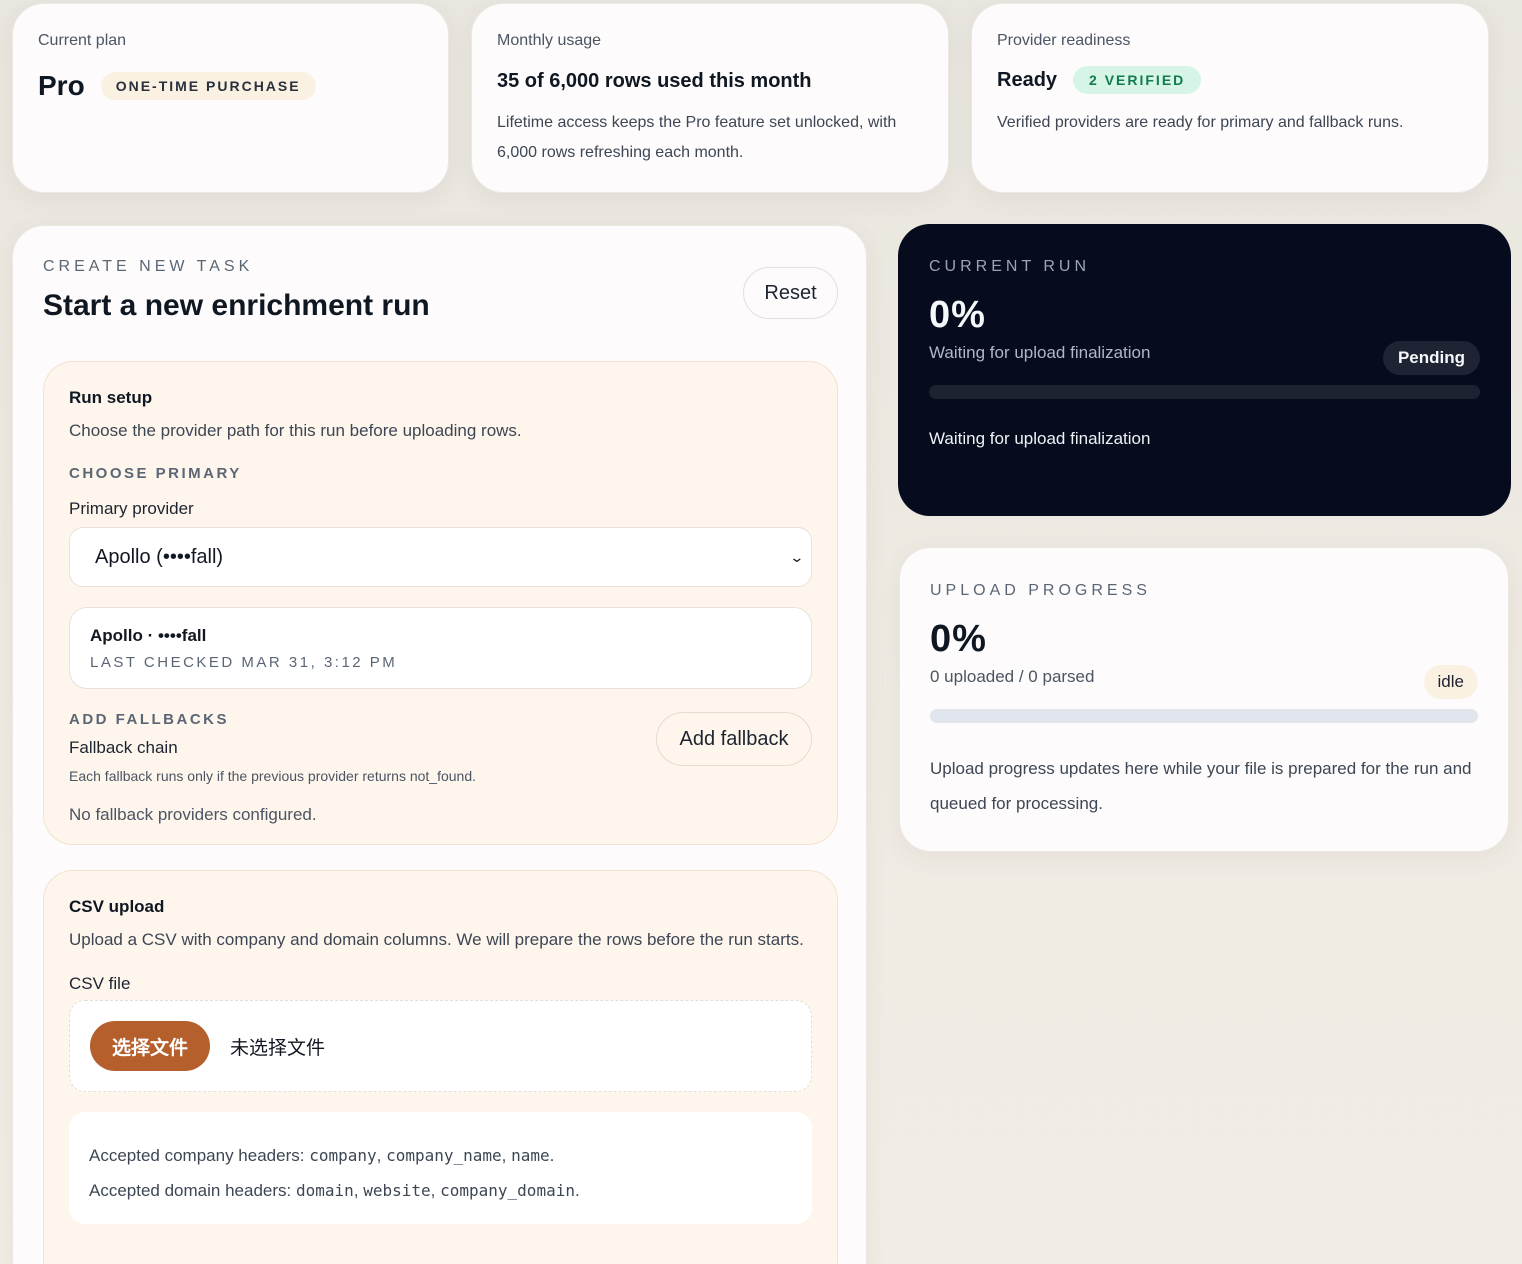 The image size is (1522, 1264). What do you see at coordinates (507, 1190) in the screenshot?
I see `domain-header: company_domain` at bounding box center [507, 1190].